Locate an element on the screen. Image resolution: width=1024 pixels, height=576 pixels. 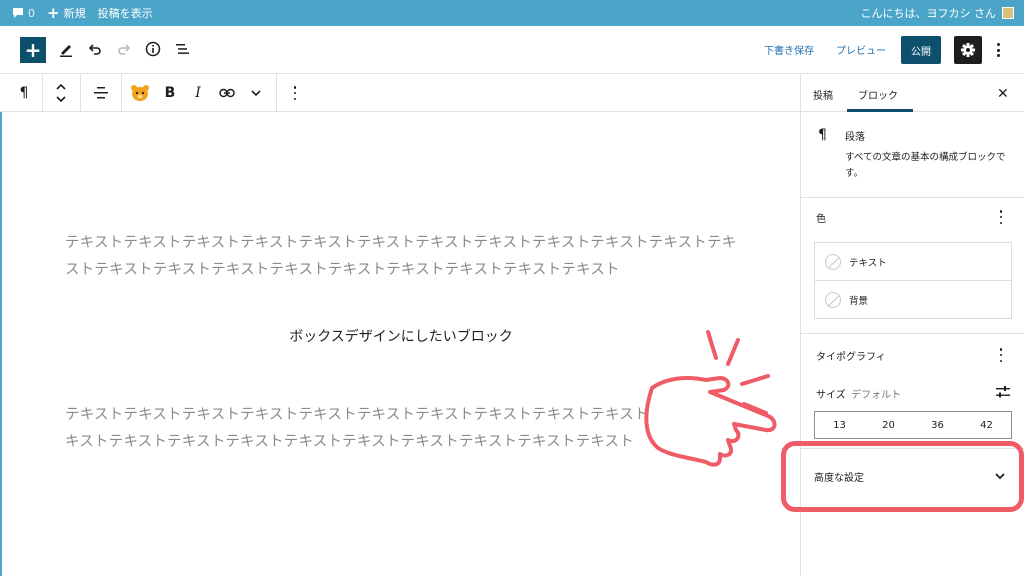
sidebar-tabs: 投稿 ブロック ✕ is located at coordinates (912, 93).